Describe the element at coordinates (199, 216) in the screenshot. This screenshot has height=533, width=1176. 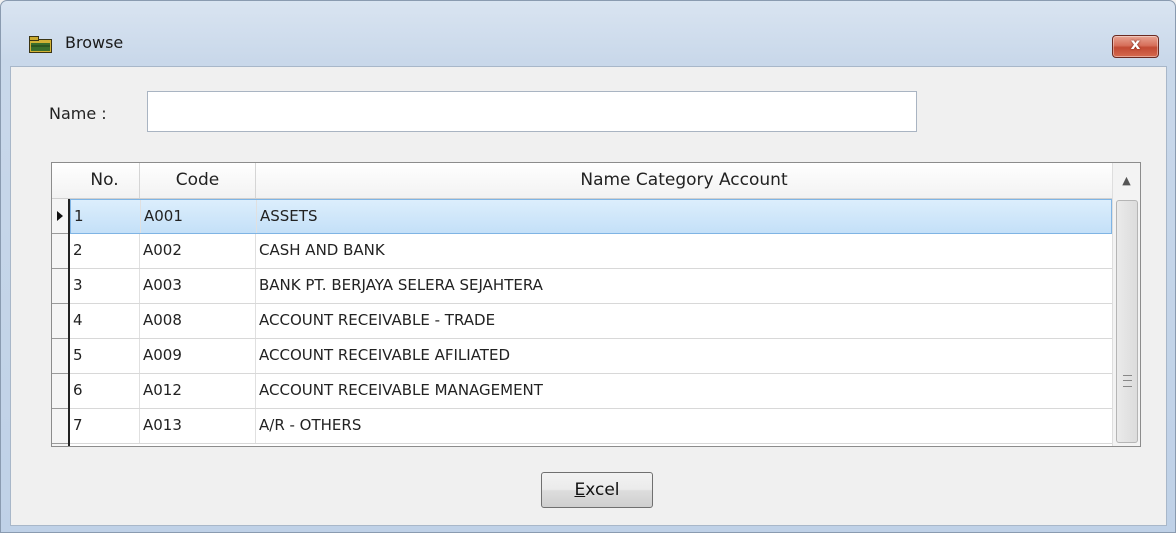
I see `cell-code: A001` at that location.